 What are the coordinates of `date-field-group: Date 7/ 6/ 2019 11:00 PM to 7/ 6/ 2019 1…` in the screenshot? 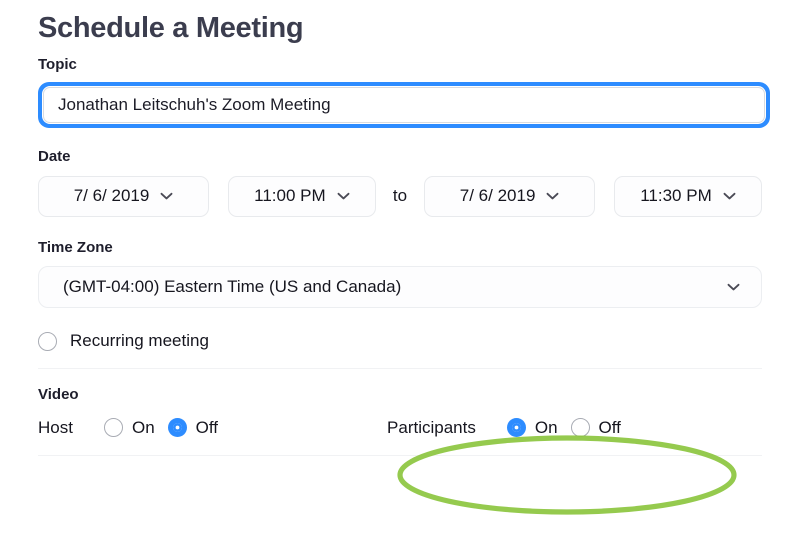 It's located at (400, 182).